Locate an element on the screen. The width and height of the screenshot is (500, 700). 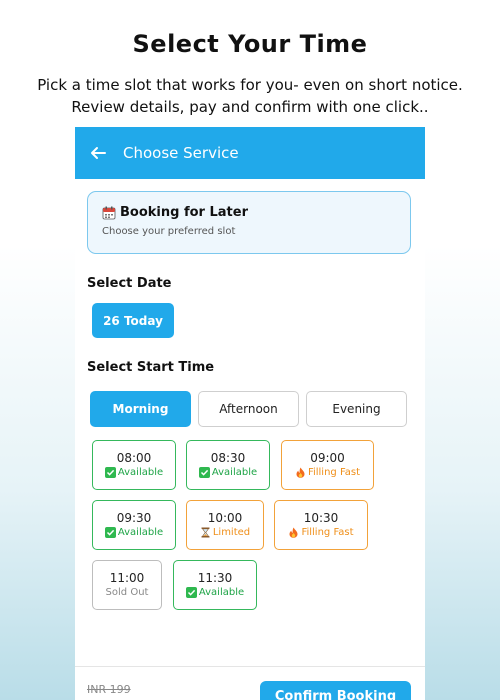
period-tabs: Morning Afternoon Evening is located at coordinates (257, 409).